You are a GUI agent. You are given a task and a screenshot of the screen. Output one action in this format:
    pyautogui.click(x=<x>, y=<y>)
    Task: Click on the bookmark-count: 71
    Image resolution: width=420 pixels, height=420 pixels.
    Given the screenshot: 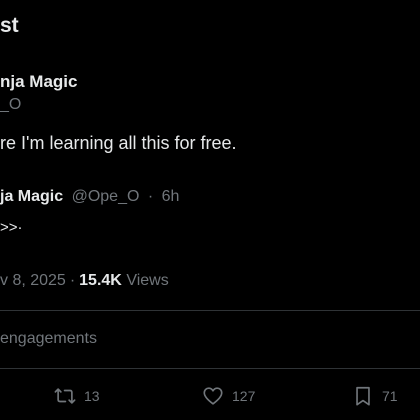 What is the action you would take?
    pyautogui.click(x=390, y=396)
    